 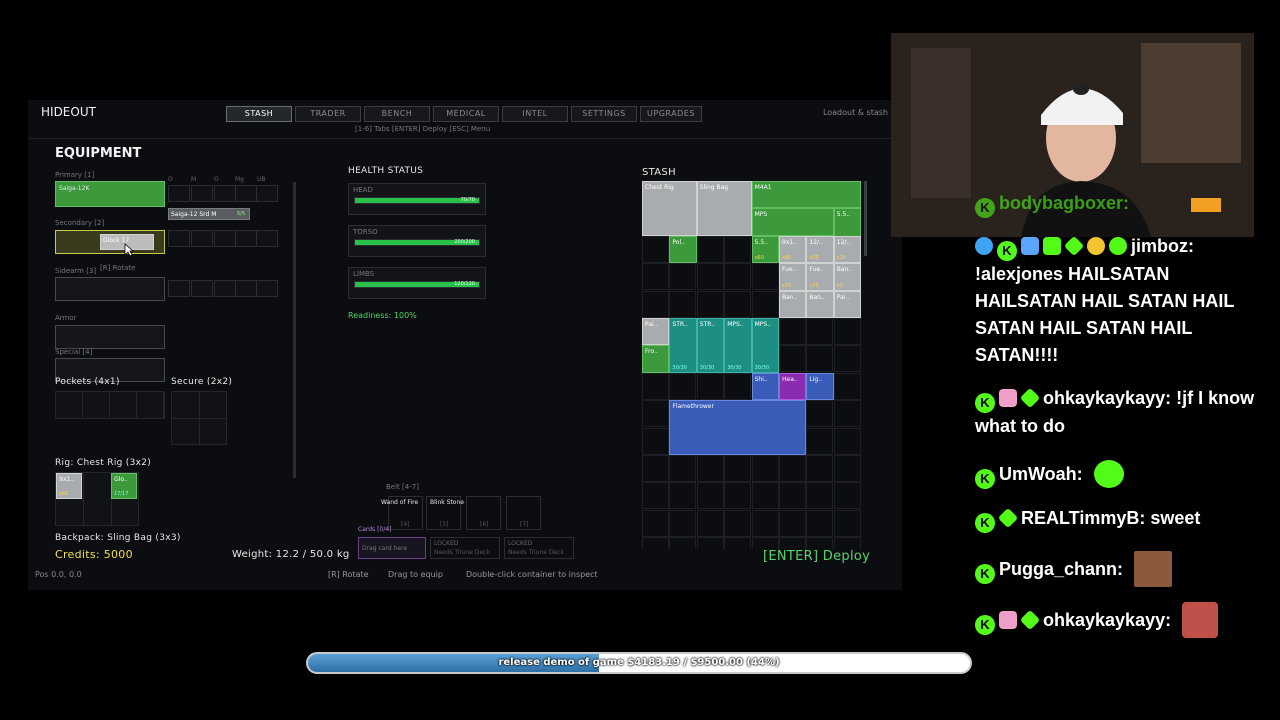 What do you see at coordinates (683, 345) in the screenshot?
I see `stash-item: STR.. 30/30` at bounding box center [683, 345].